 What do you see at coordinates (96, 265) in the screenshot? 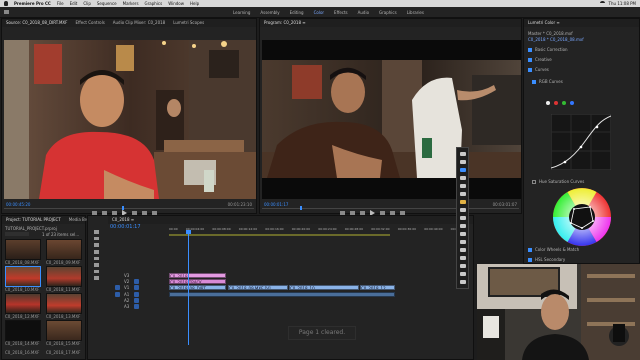
I see `pen-icon` at bounding box center [96, 265].